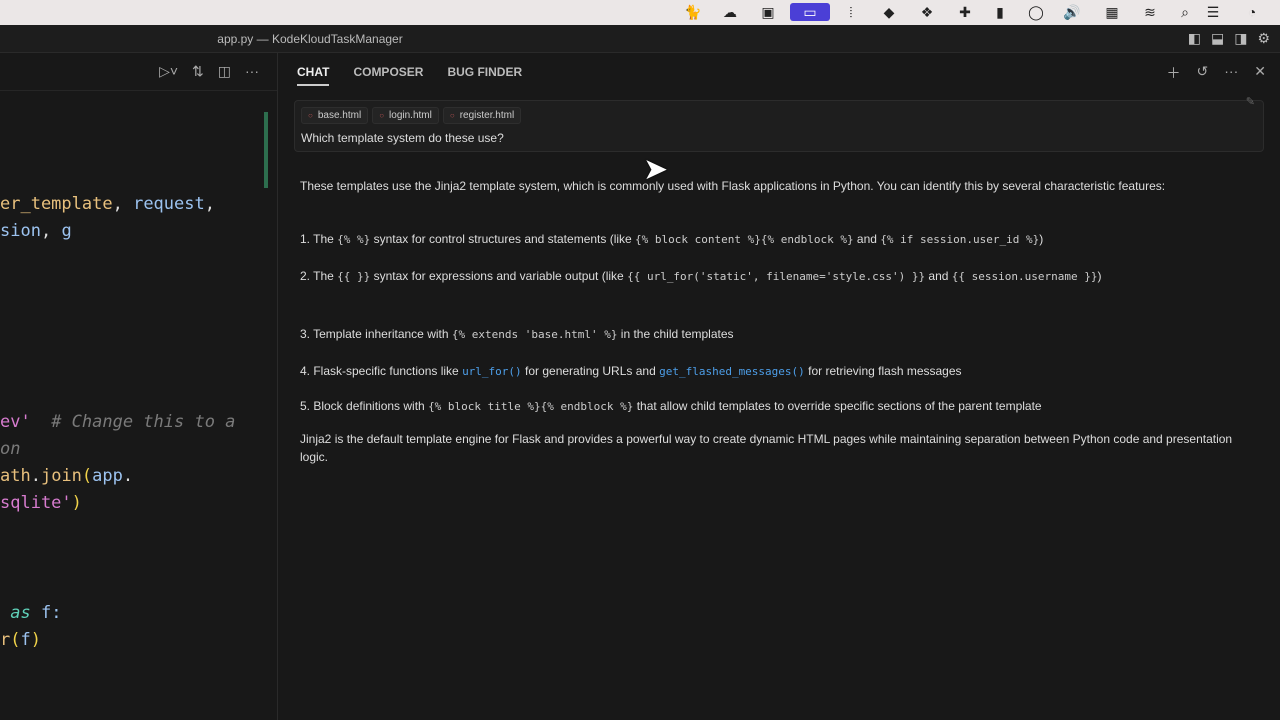 This screenshot has height=720, width=1280. I want to click on chip-label: register.html, so click(487, 115).